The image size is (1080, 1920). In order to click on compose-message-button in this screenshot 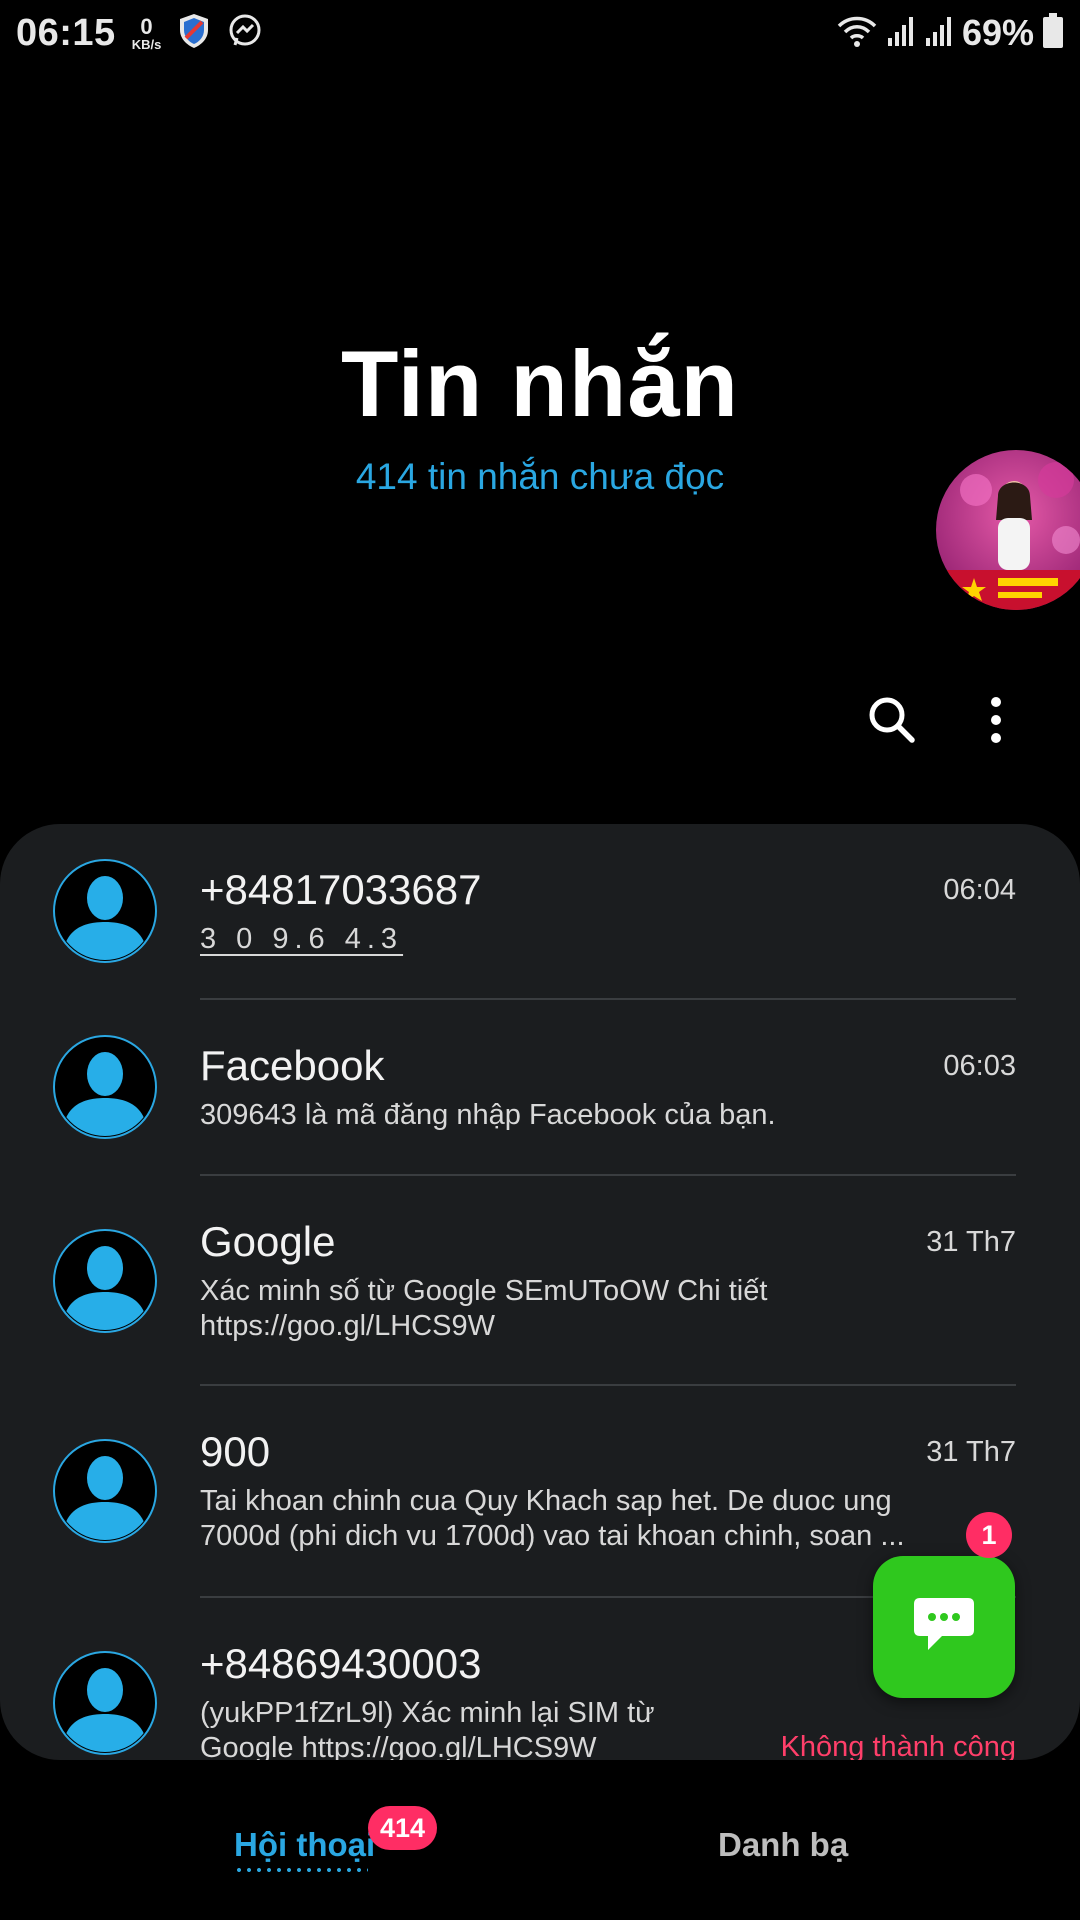, I will do `click(944, 1627)`.